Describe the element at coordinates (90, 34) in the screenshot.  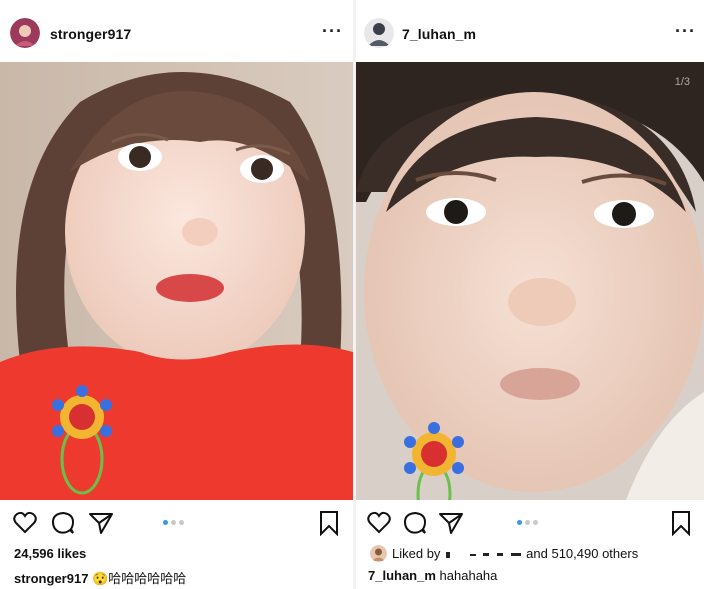
I see `username: stronger917` at that location.